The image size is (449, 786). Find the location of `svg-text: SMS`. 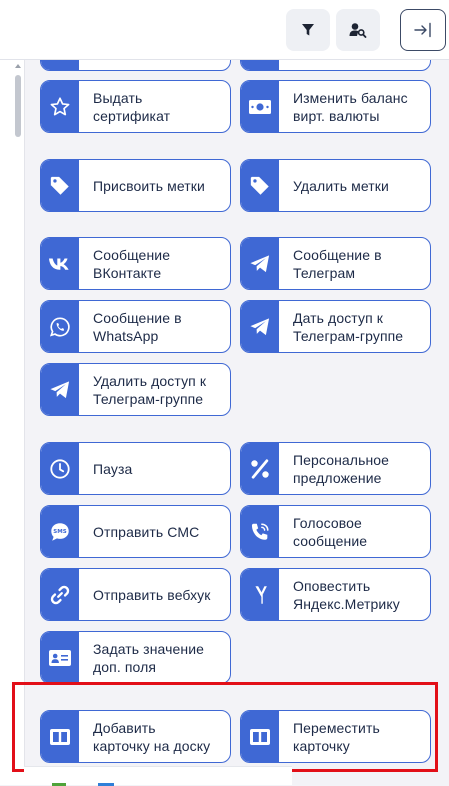

svg-text: SMS is located at coordinates (59, 532).